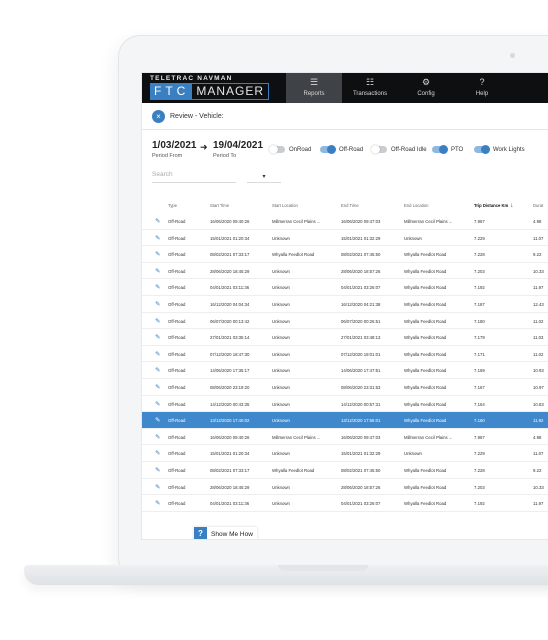 This screenshot has width=548, height=640. I want to click on nav-tab-transactions: ☷ Transactions, so click(370, 88).